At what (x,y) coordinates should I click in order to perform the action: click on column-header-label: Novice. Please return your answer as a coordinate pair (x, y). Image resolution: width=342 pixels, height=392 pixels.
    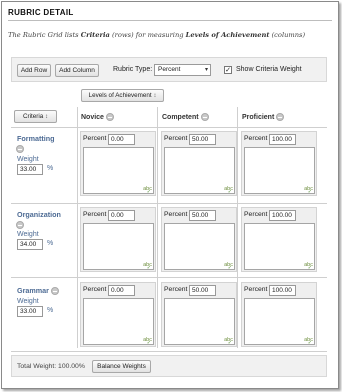
    Looking at the image, I should click on (92, 117).